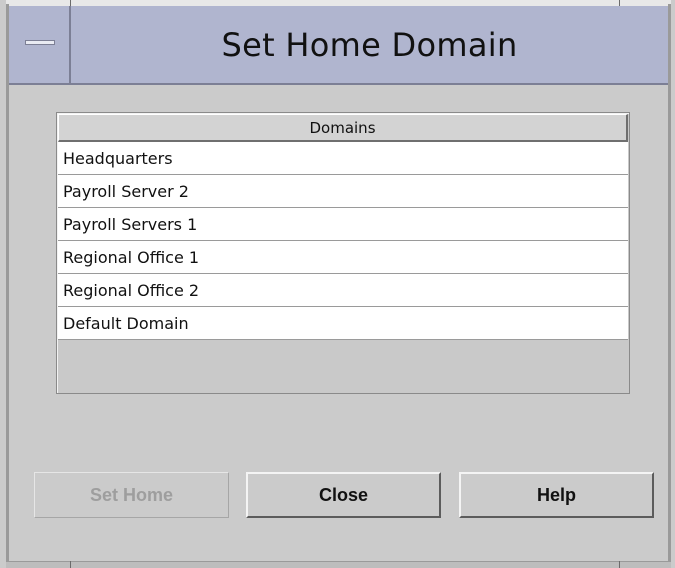 The image size is (675, 568). I want to click on window-menu-button, so click(40, 44).